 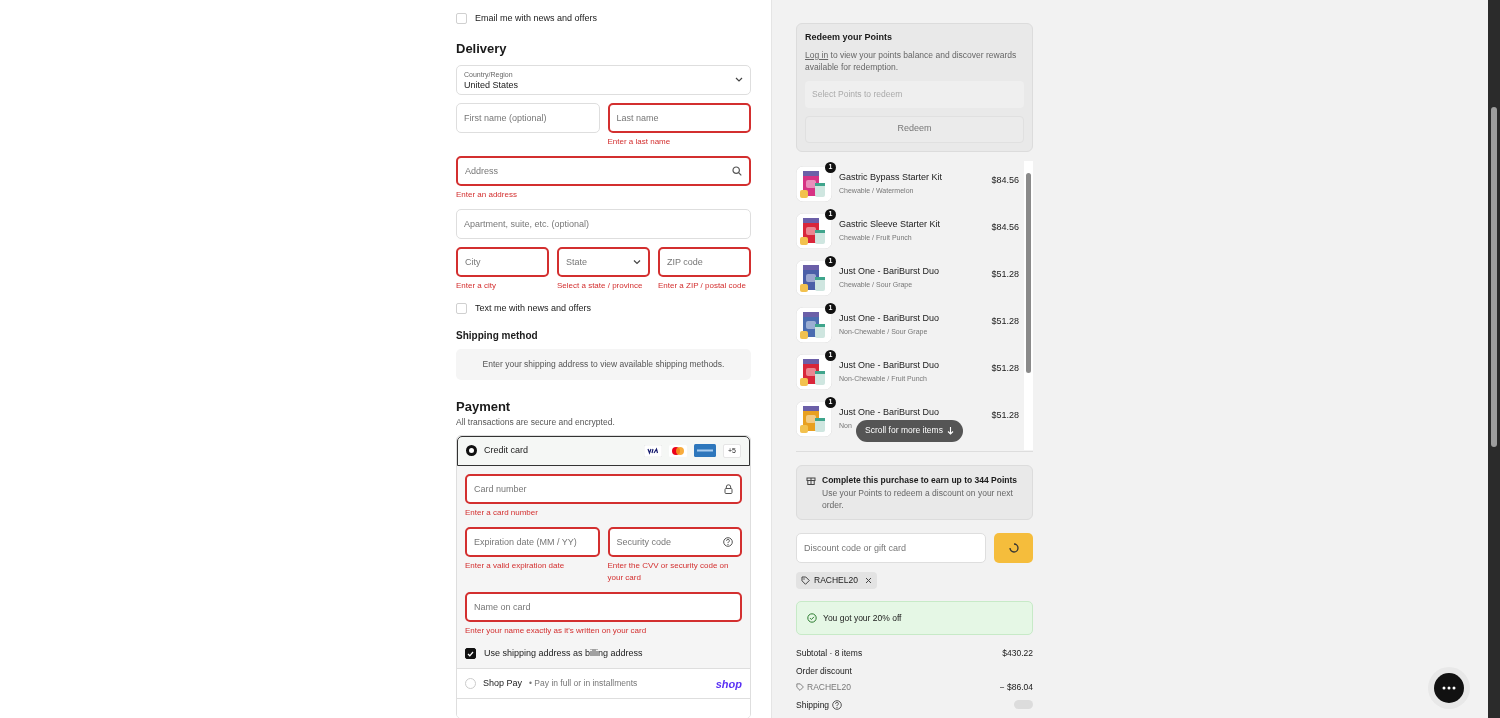 I want to click on check-icon, so click(x=470, y=653).